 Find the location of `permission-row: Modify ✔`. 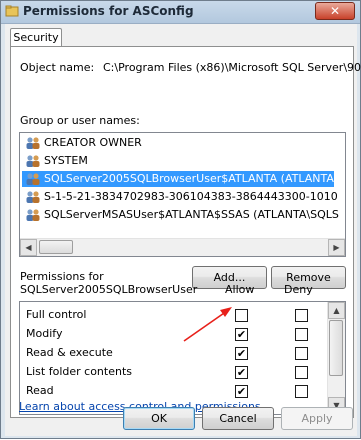

permission-row: Modify ✔ is located at coordinates (170, 334).